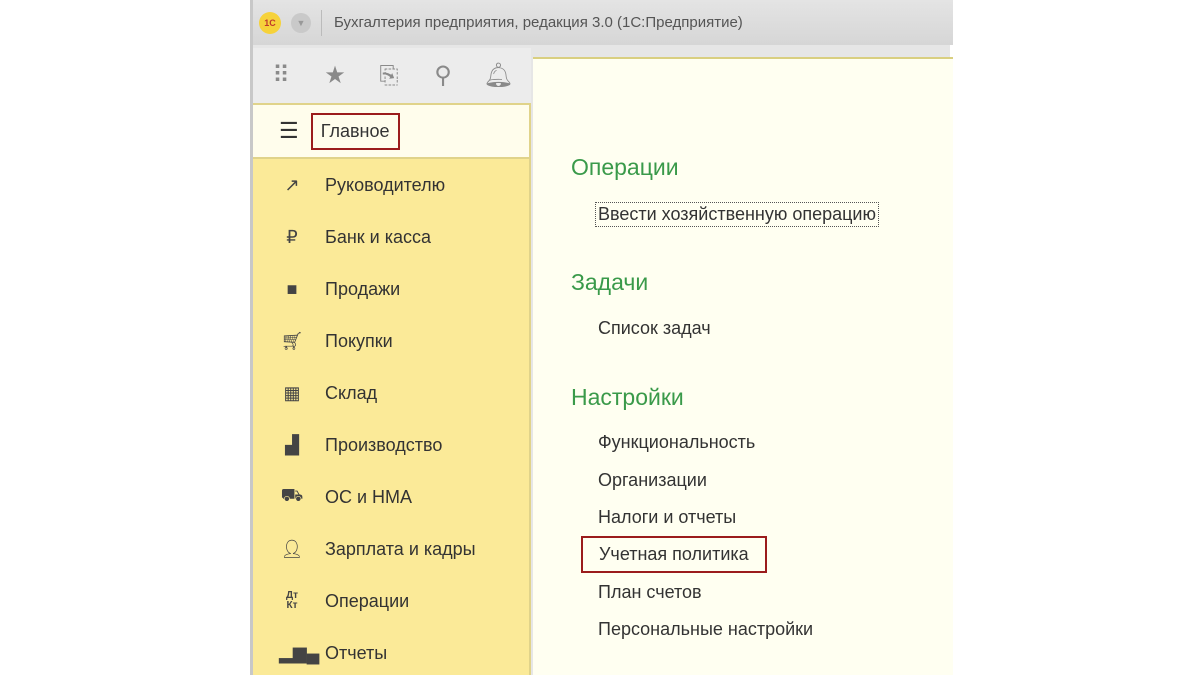 This screenshot has width=1200, height=679. I want to click on sidebar-item-operations: Дт Кт Операции, so click(391, 601).